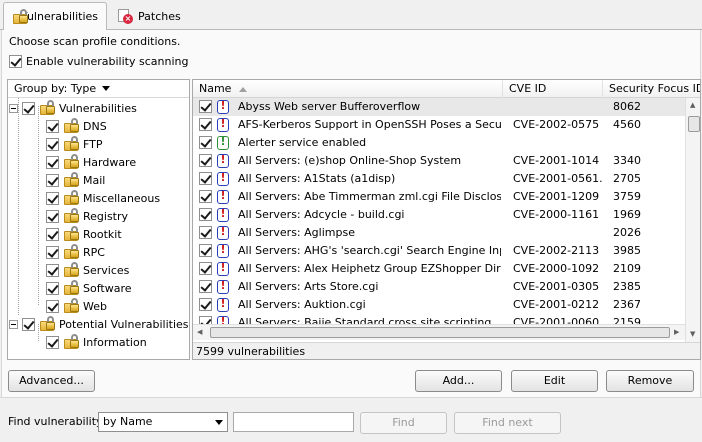 This screenshot has width=702, height=442. What do you see at coordinates (627, 196) in the screenshot?
I see `cell-security-focus-id: 3759` at bounding box center [627, 196].